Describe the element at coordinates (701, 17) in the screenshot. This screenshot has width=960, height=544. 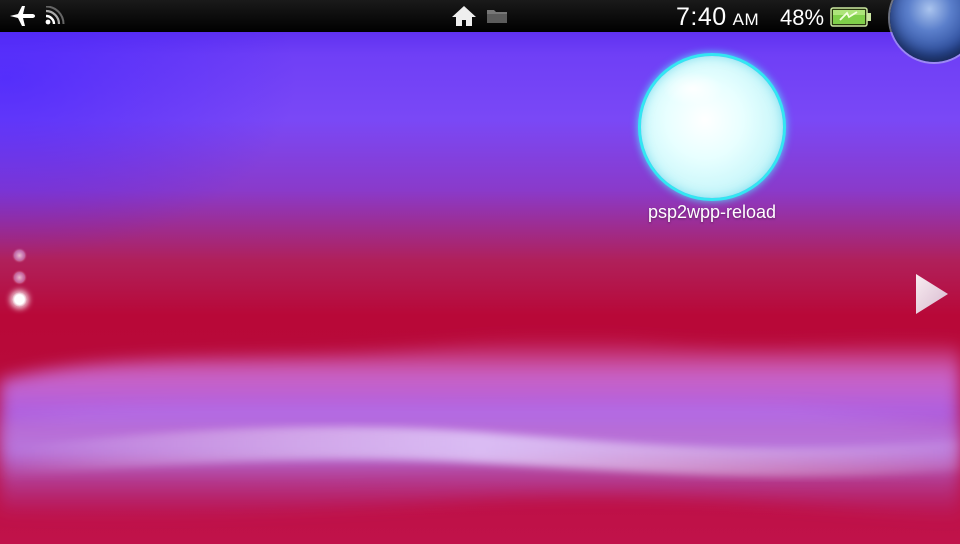
I see `clock-time: 7:40` at that location.